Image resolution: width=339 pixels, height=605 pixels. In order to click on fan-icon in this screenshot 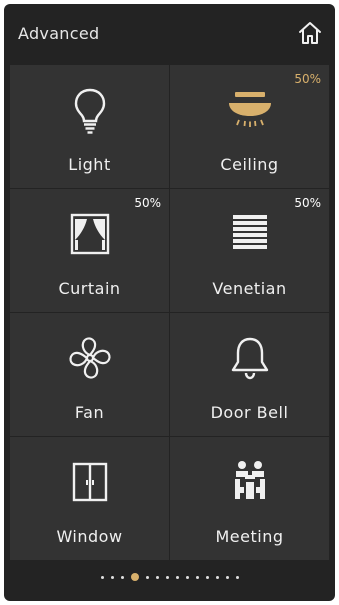, I will do `click(89, 358)`.